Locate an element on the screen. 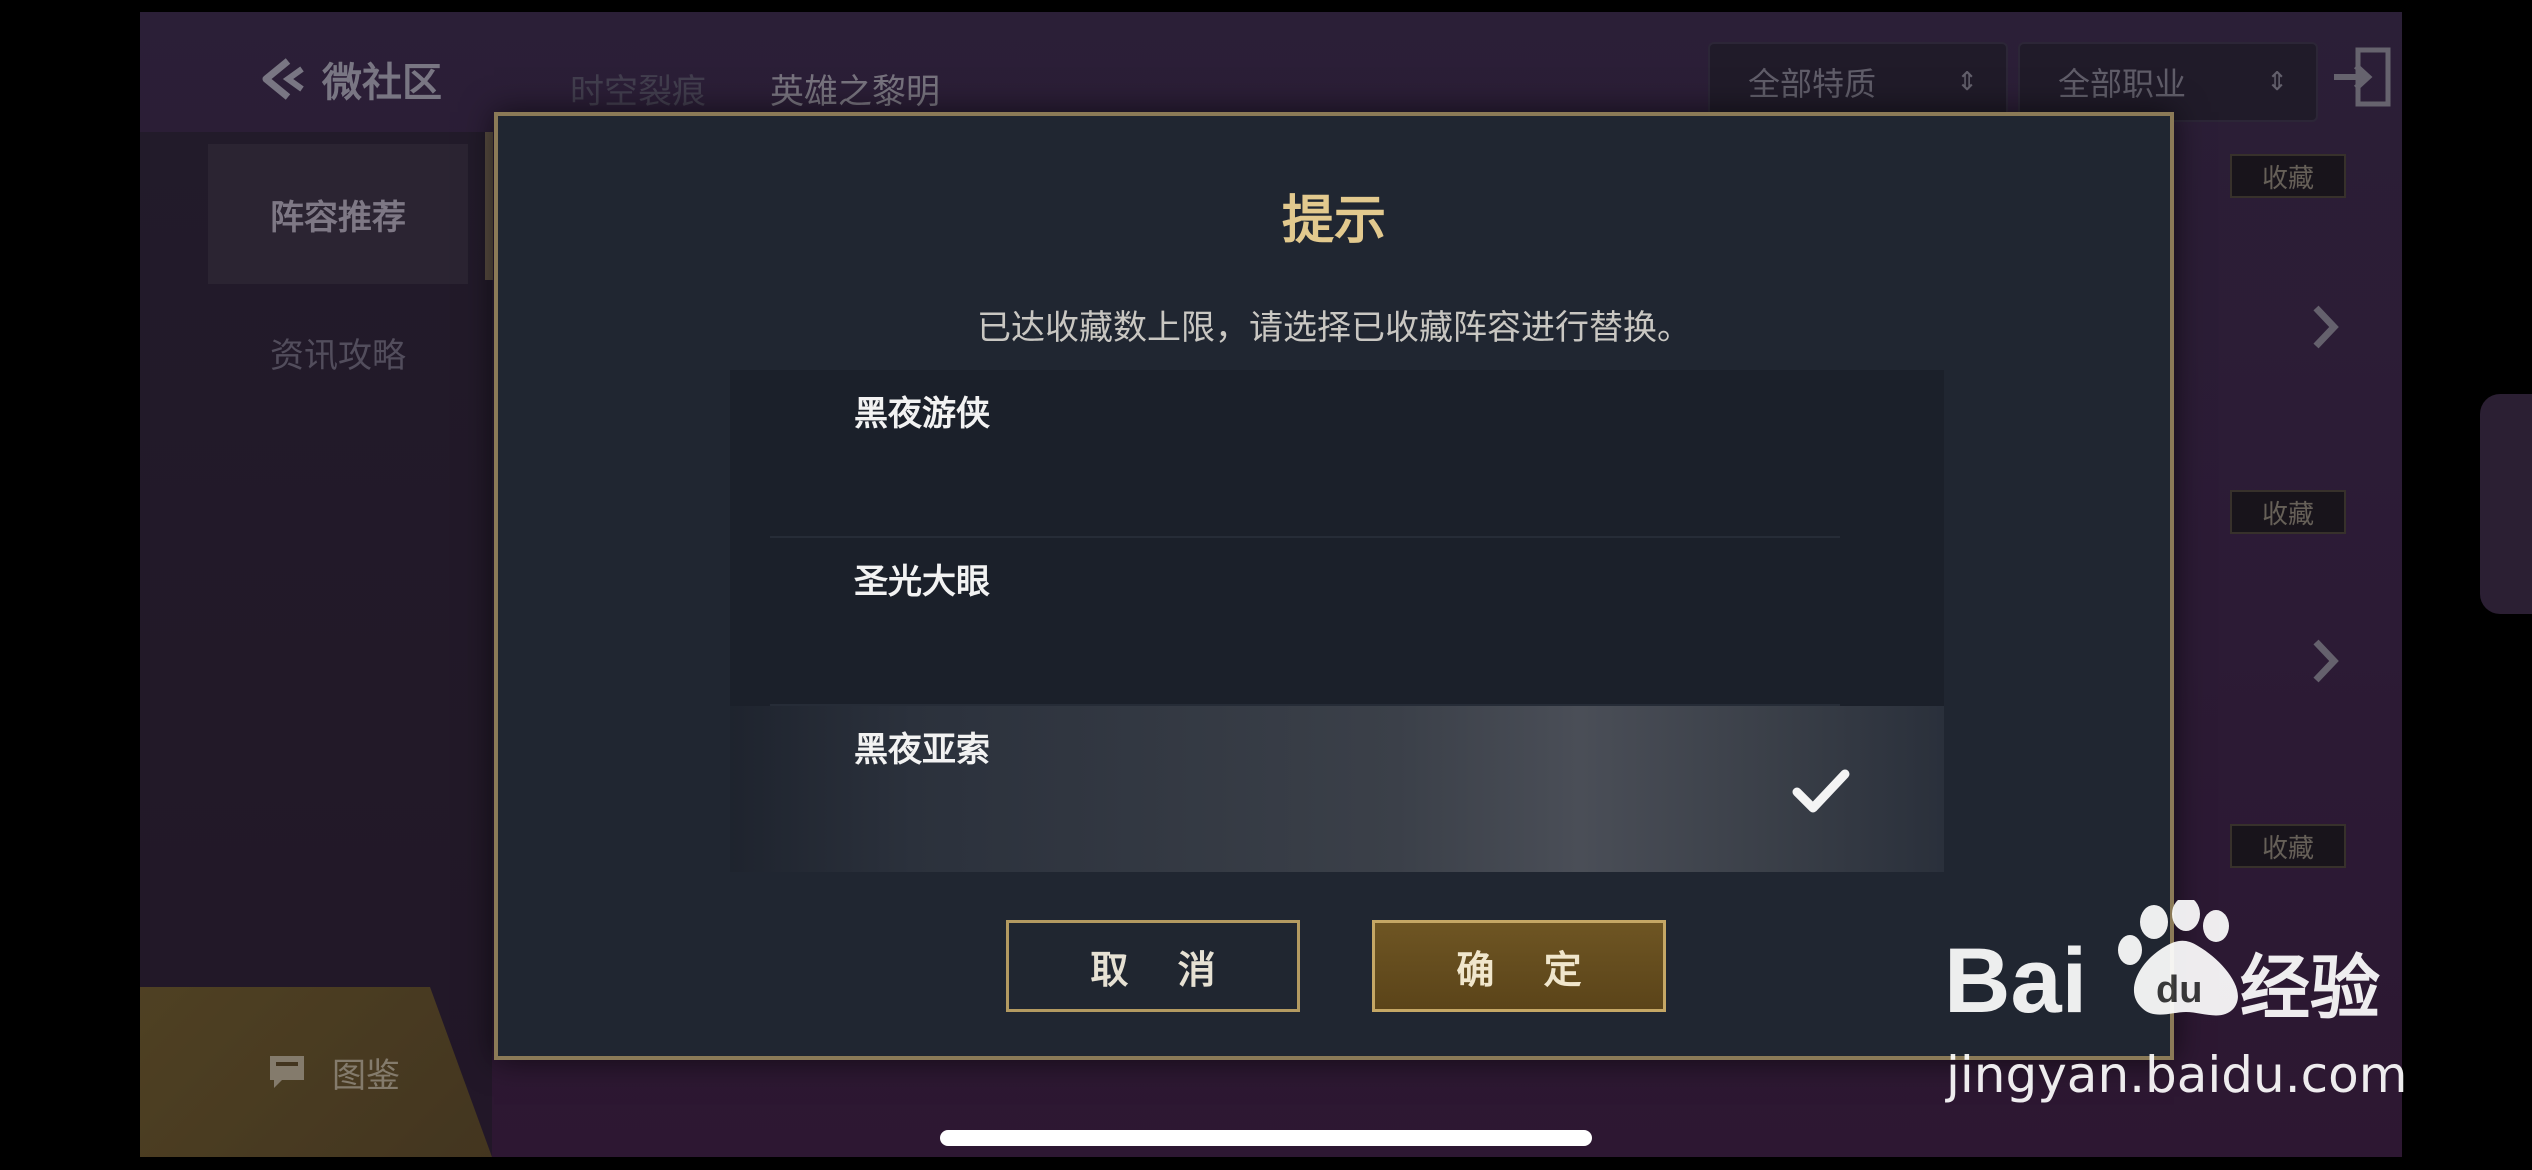 This screenshot has height=1170, width=2532. side-scroll-handle is located at coordinates (2506, 504).